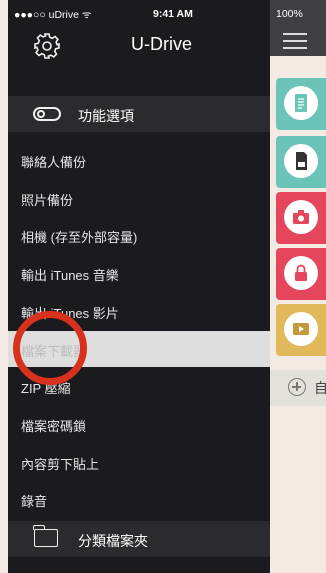  I want to click on camera-icon, so click(301, 217).